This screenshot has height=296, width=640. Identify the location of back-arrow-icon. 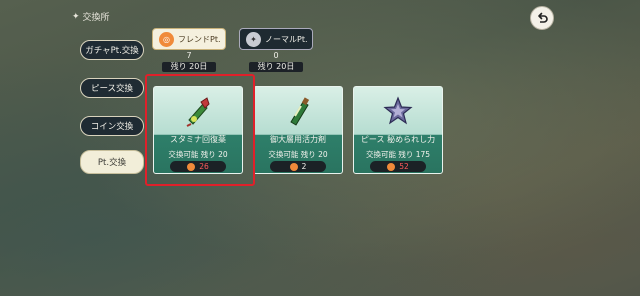
(543, 17).